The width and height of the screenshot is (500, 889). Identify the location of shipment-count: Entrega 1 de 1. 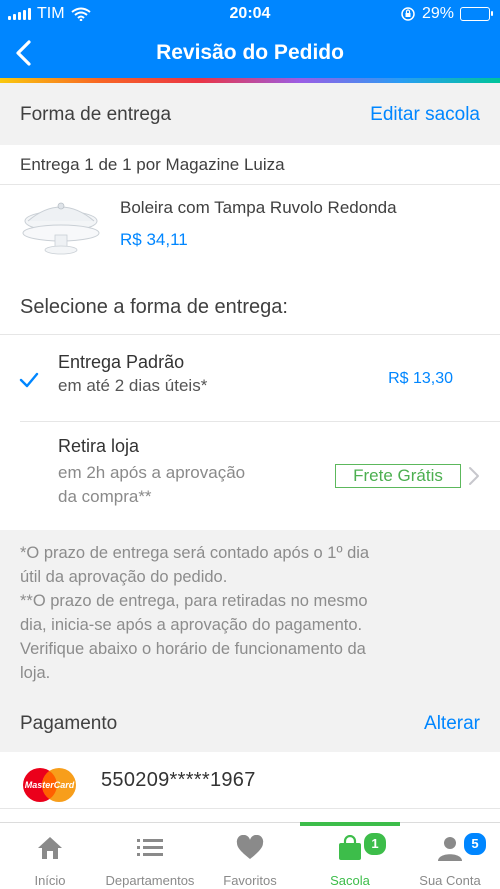
(76, 164).